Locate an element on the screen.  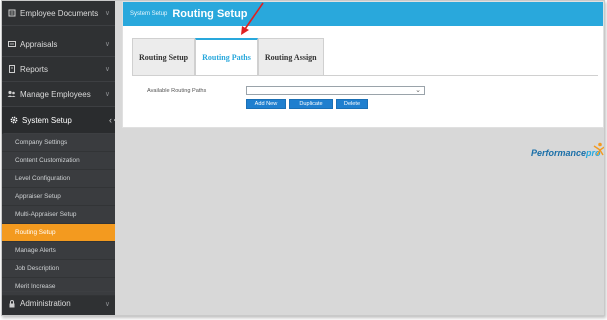
add-new-button: Add New is located at coordinates (266, 104).